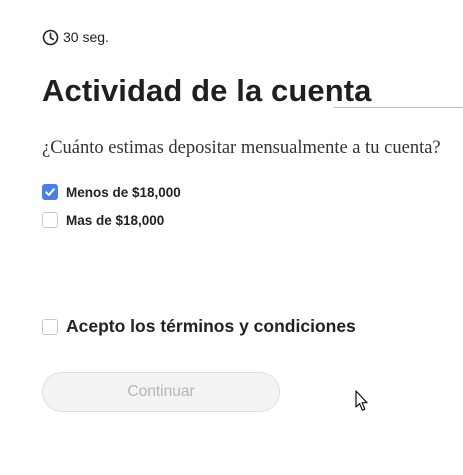 The image size is (463, 475). Describe the element at coordinates (115, 220) in the screenshot. I see `option-label: Mas de $18,000` at that location.